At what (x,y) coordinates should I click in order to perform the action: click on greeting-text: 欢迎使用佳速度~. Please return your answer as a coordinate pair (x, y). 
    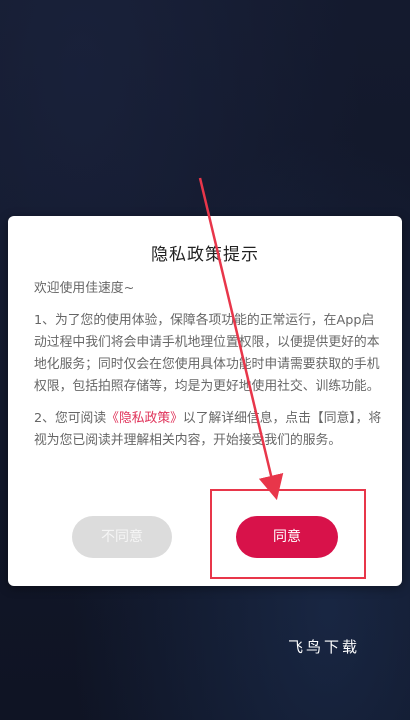
    Looking at the image, I should click on (84, 288).